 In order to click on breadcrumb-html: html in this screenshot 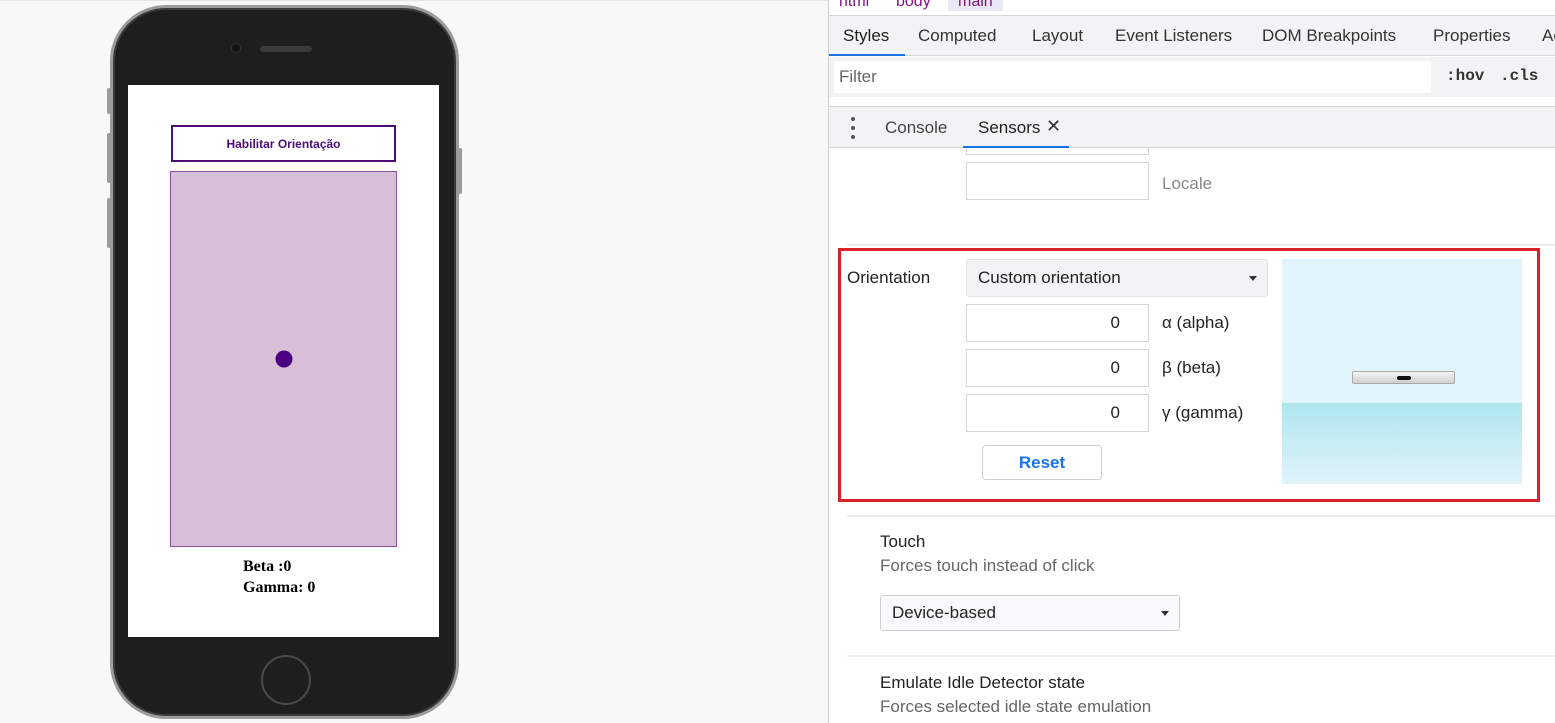, I will do `click(854, 5)`.